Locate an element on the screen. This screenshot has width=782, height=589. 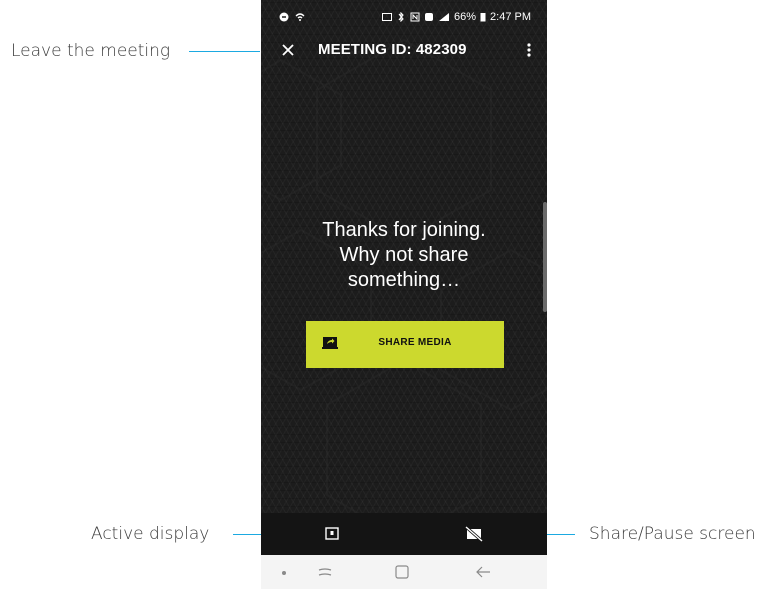
battery-icon is located at coordinates (483, 17).